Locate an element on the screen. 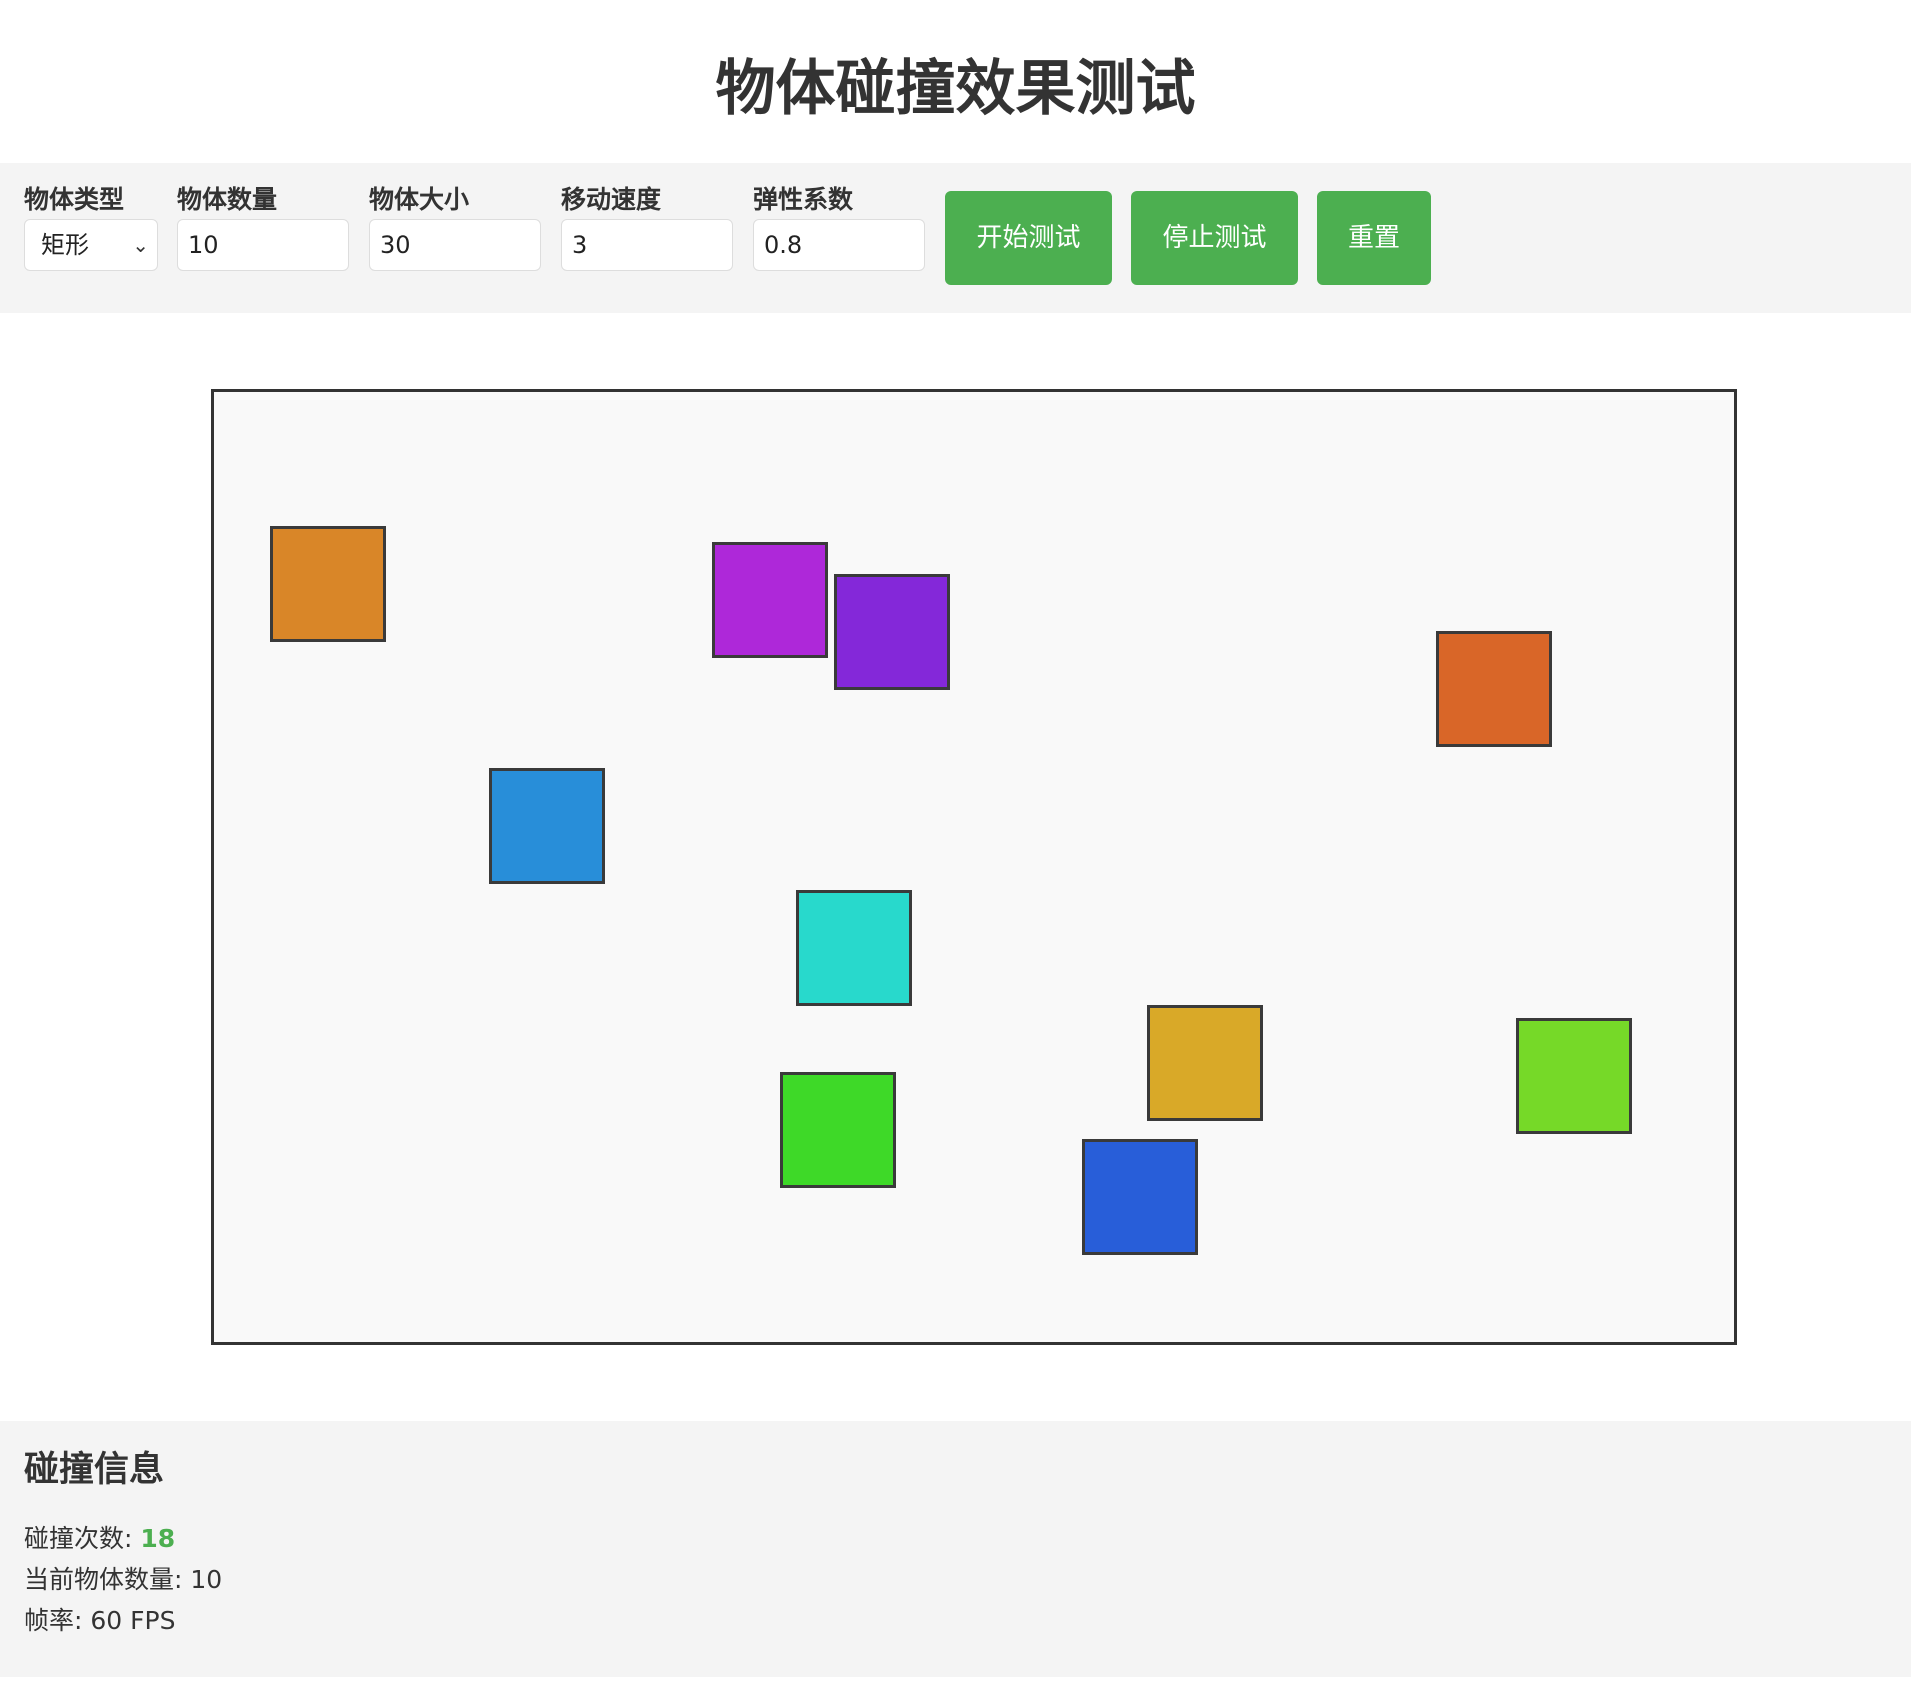 This screenshot has width=1911, height=1707. page-title: 物体碰撞效果测试 is located at coordinates (955, 89).